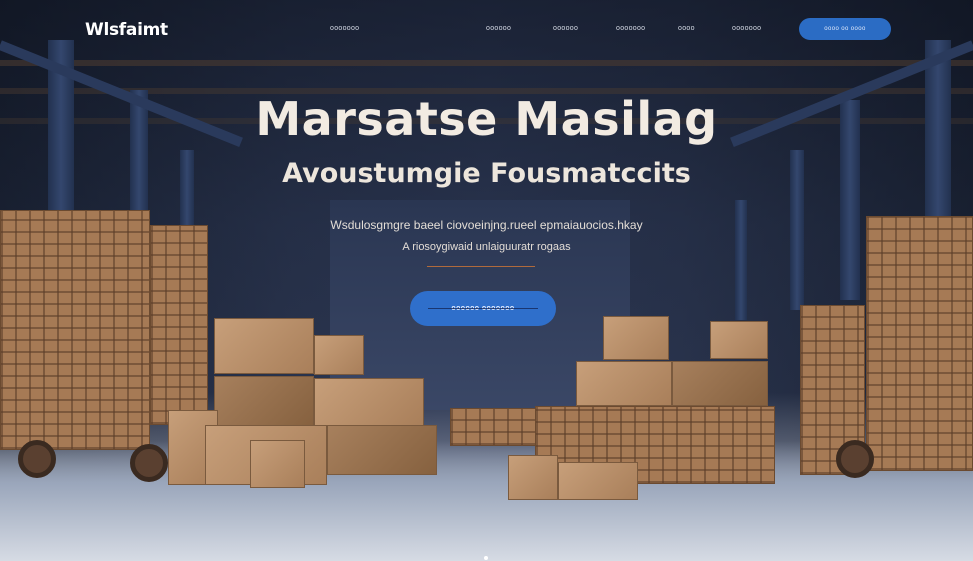 This screenshot has height=561, width=973. I want to click on hero-divider, so click(481, 266).